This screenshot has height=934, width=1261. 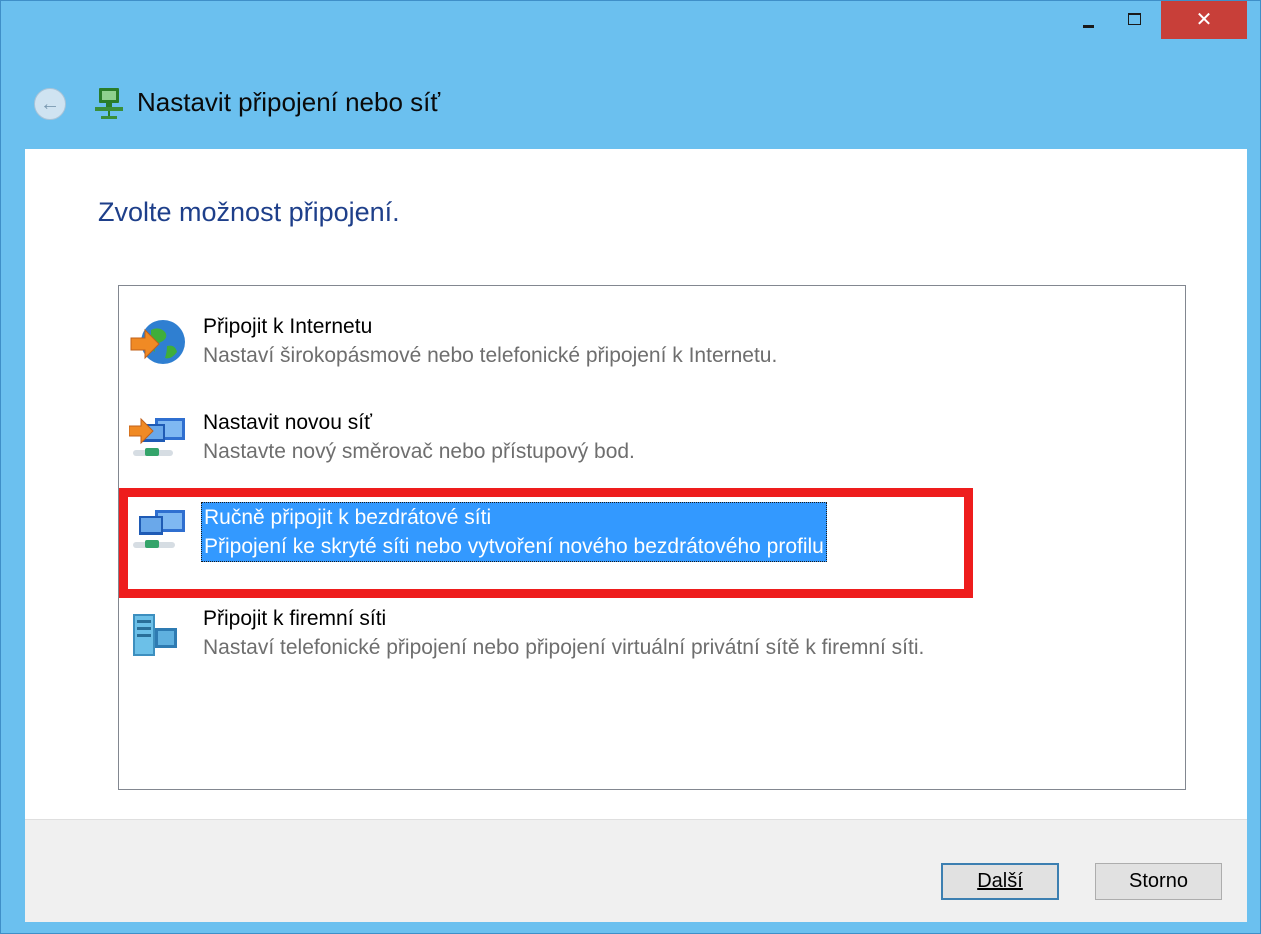 I want to click on option-label: Připojit k firemní síti, so click(x=295, y=618).